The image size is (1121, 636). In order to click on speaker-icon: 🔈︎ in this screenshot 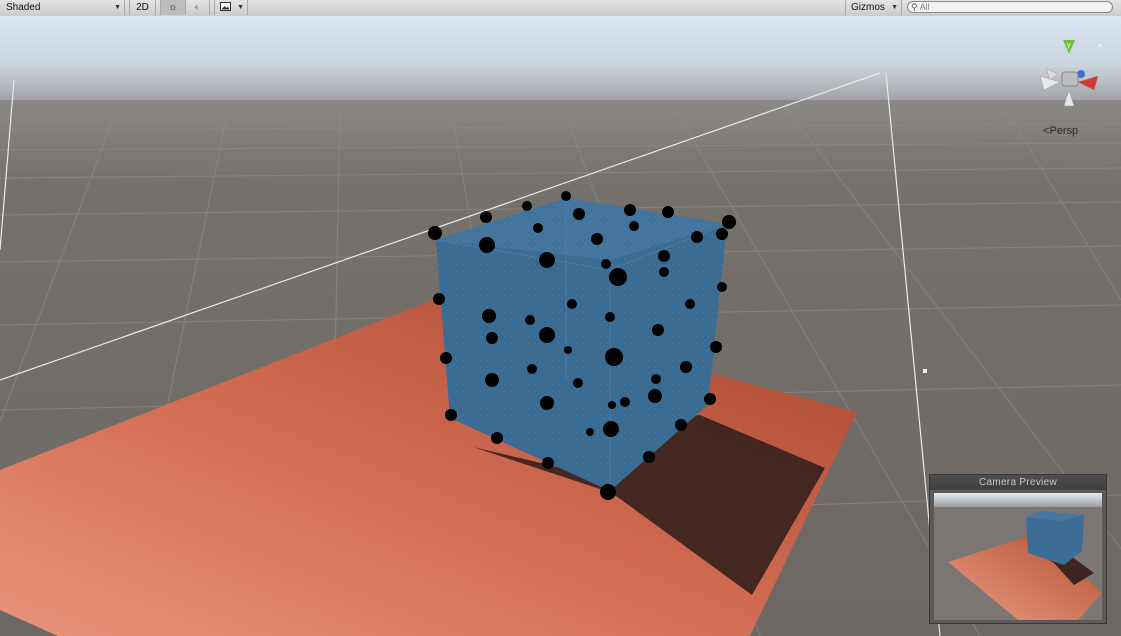, I will do `click(197, 7)`.